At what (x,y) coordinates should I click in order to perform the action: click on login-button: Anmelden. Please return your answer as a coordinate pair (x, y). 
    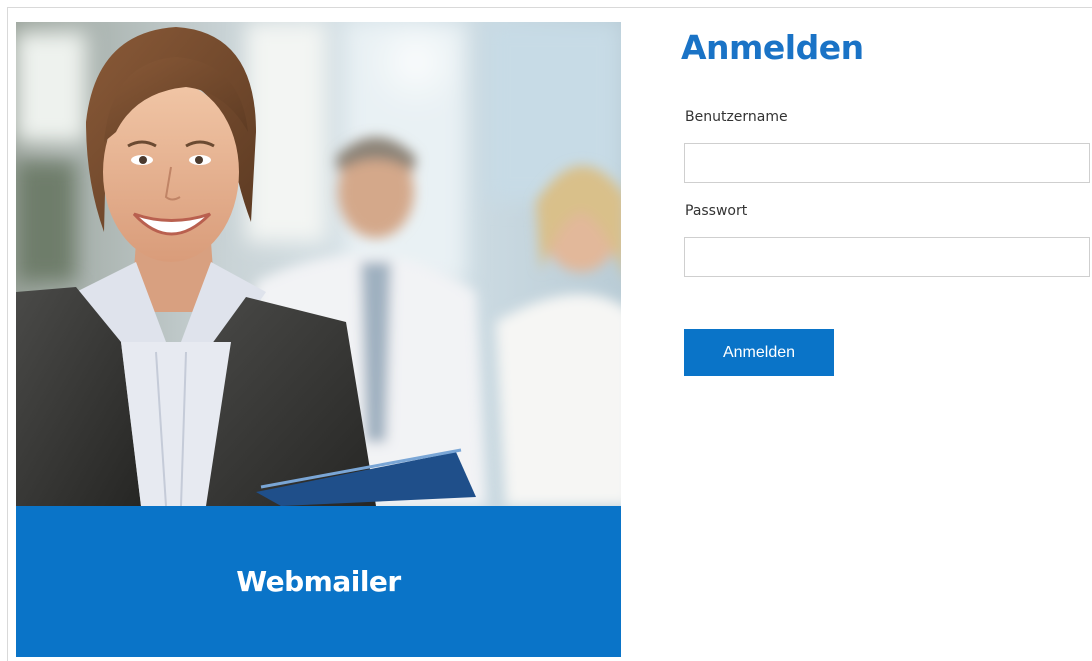
    Looking at the image, I should click on (759, 352).